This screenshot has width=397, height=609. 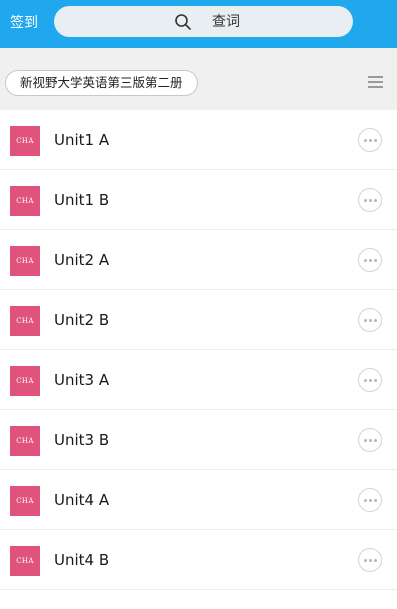 I want to click on list-item: CHA Unit4 B, so click(x=198, y=560).